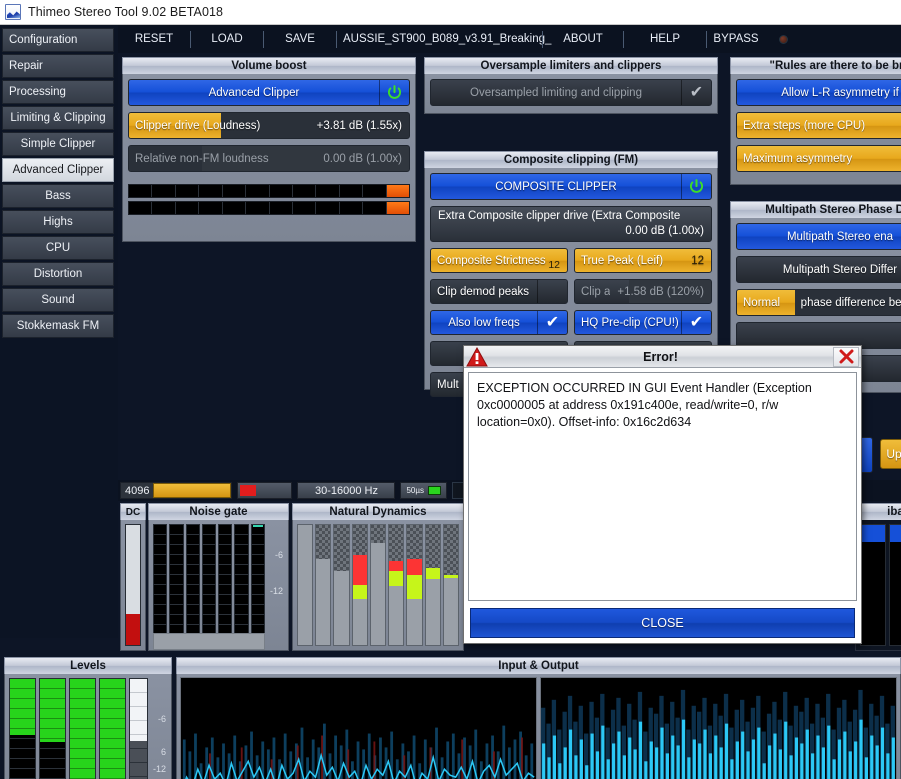  Describe the element at coordinates (571, 186) in the screenshot. I see `composite-clipper-toggle: COMPOSITE CLIPPER` at that location.